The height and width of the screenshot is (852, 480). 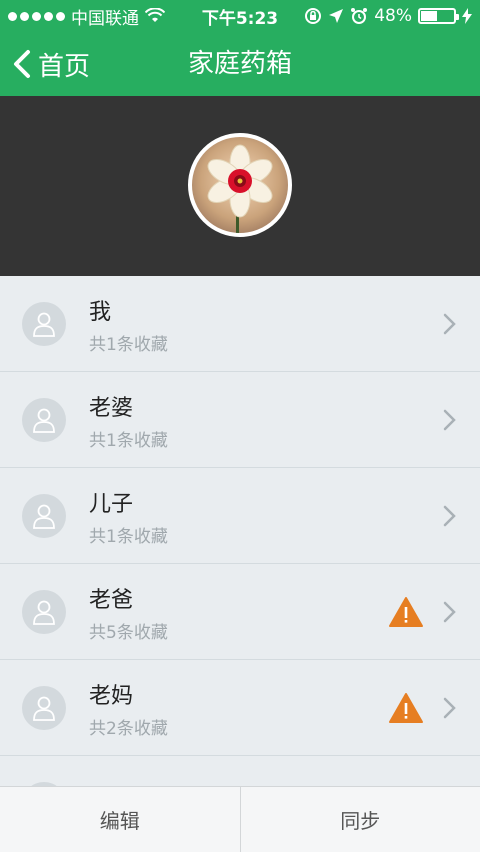 What do you see at coordinates (240, 612) in the screenshot?
I see `list-item: 老爸 共5条收藏` at bounding box center [240, 612].